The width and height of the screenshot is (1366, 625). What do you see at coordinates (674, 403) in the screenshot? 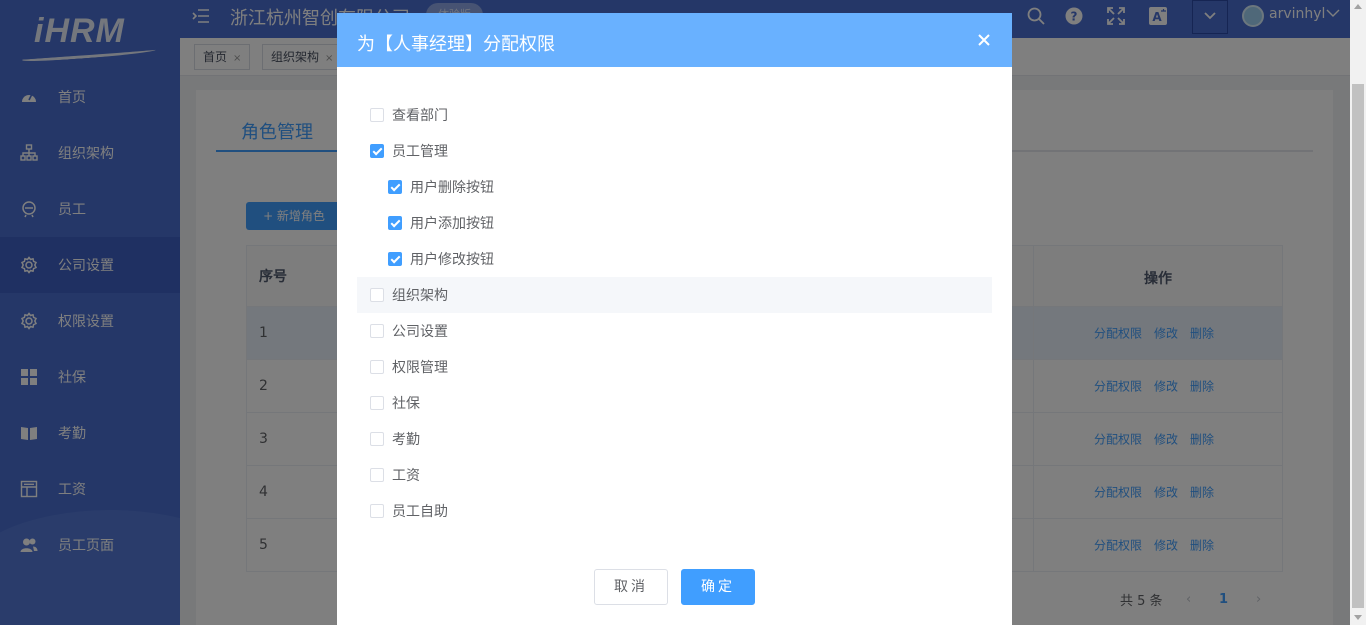
I see `tree-node: 社保` at bounding box center [674, 403].